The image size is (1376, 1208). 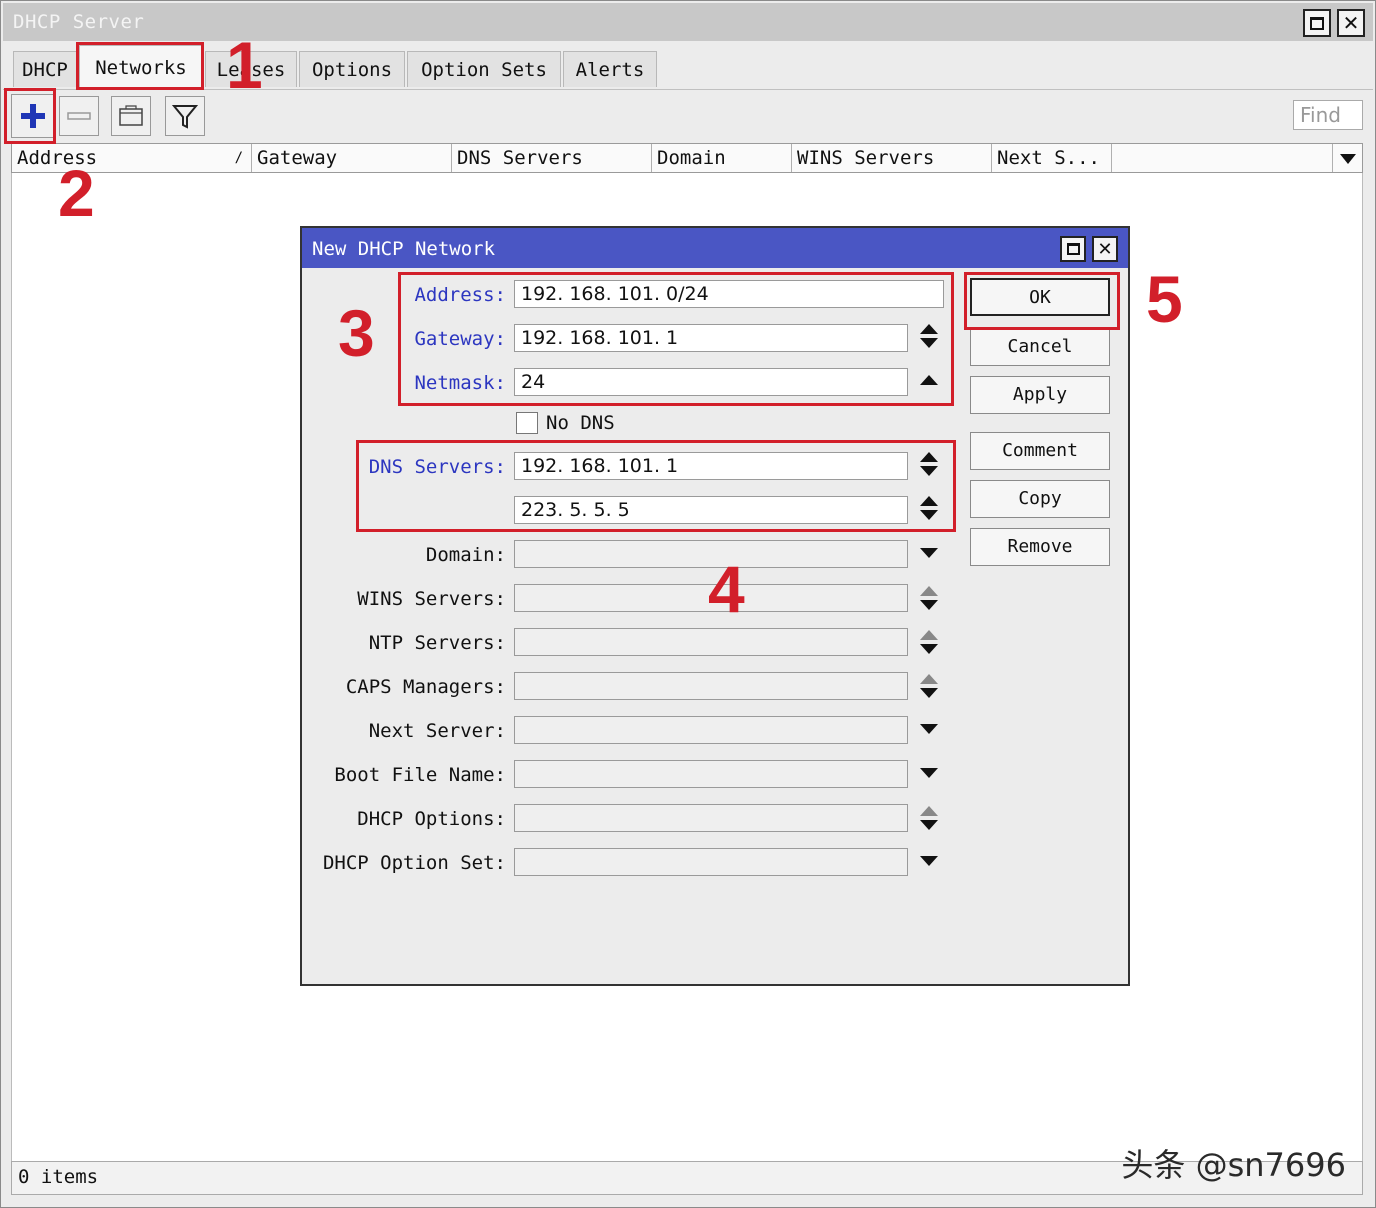 I want to click on dialog-close-button: ✕, so click(x=1105, y=249).